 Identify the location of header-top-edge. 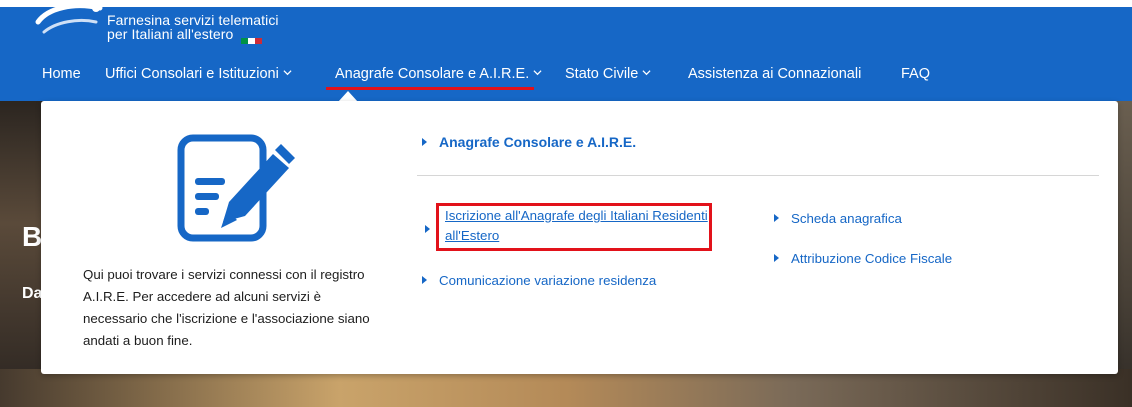
(566, 3).